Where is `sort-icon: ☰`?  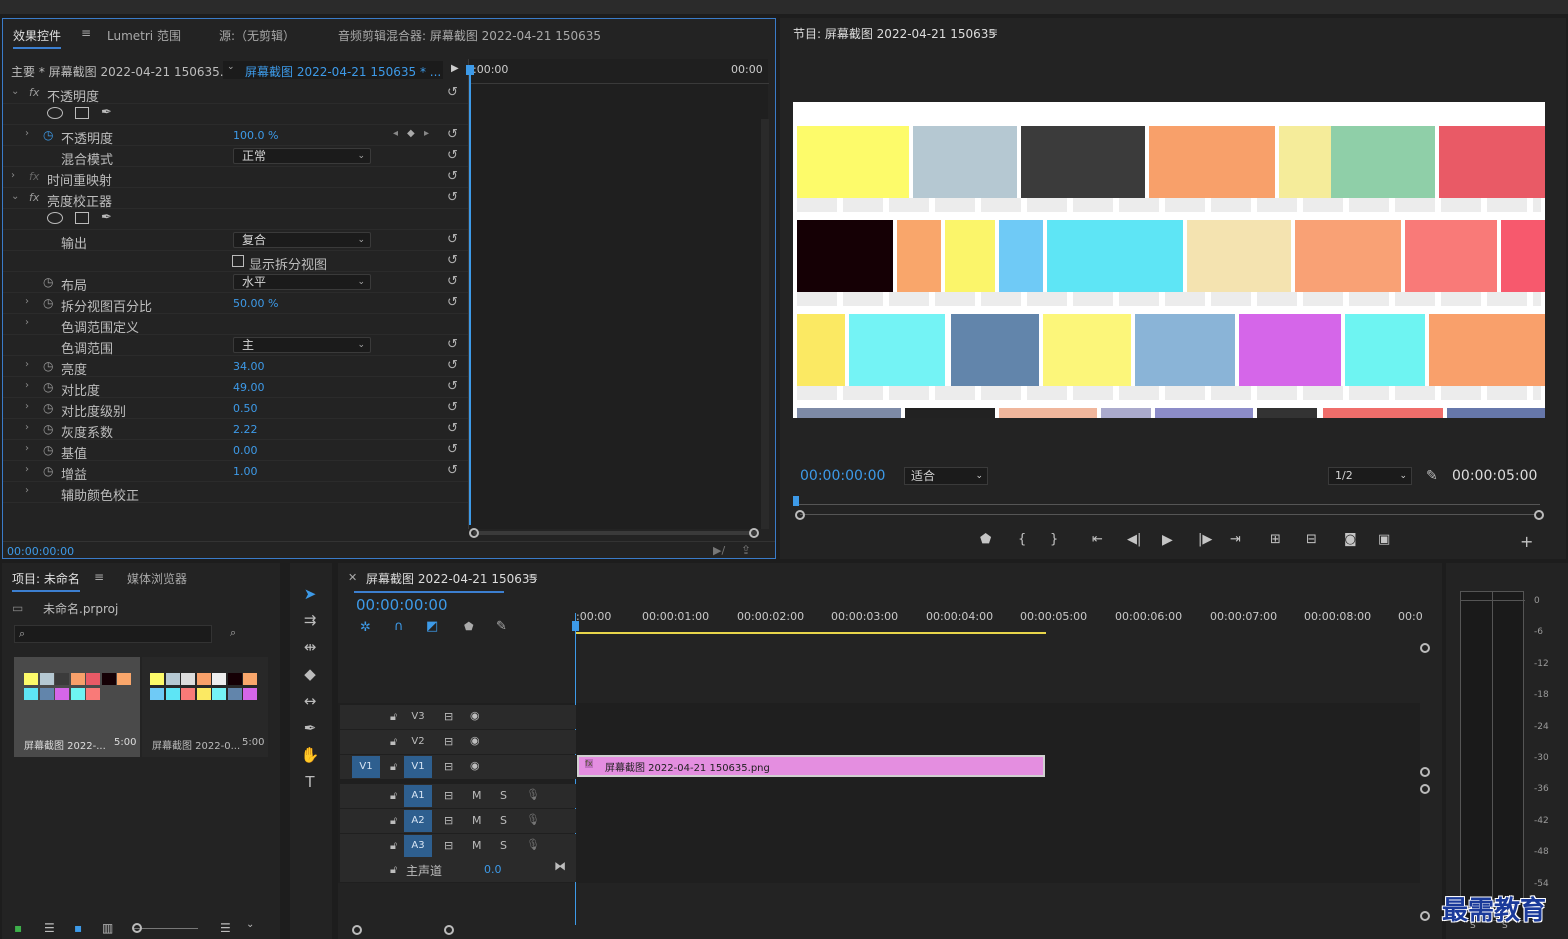
sort-icon: ☰ is located at coordinates (225, 928).